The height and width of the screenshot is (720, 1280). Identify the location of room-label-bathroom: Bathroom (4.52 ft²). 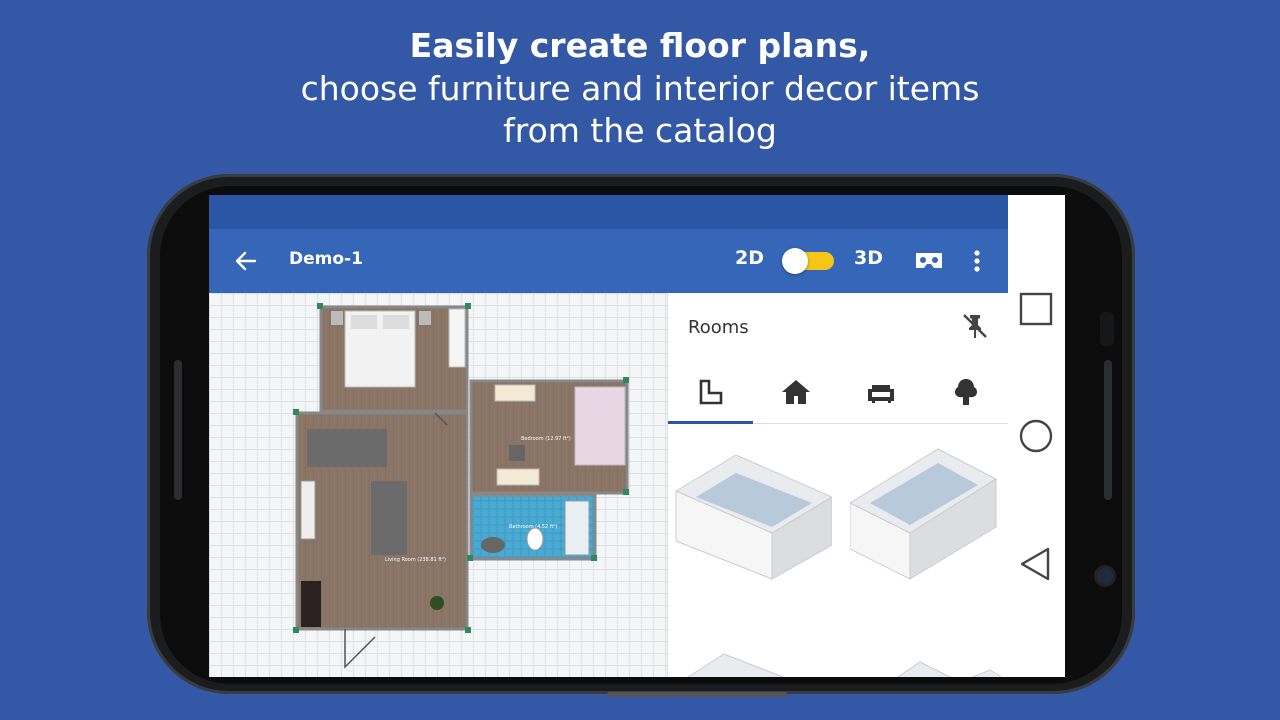
(533, 527).